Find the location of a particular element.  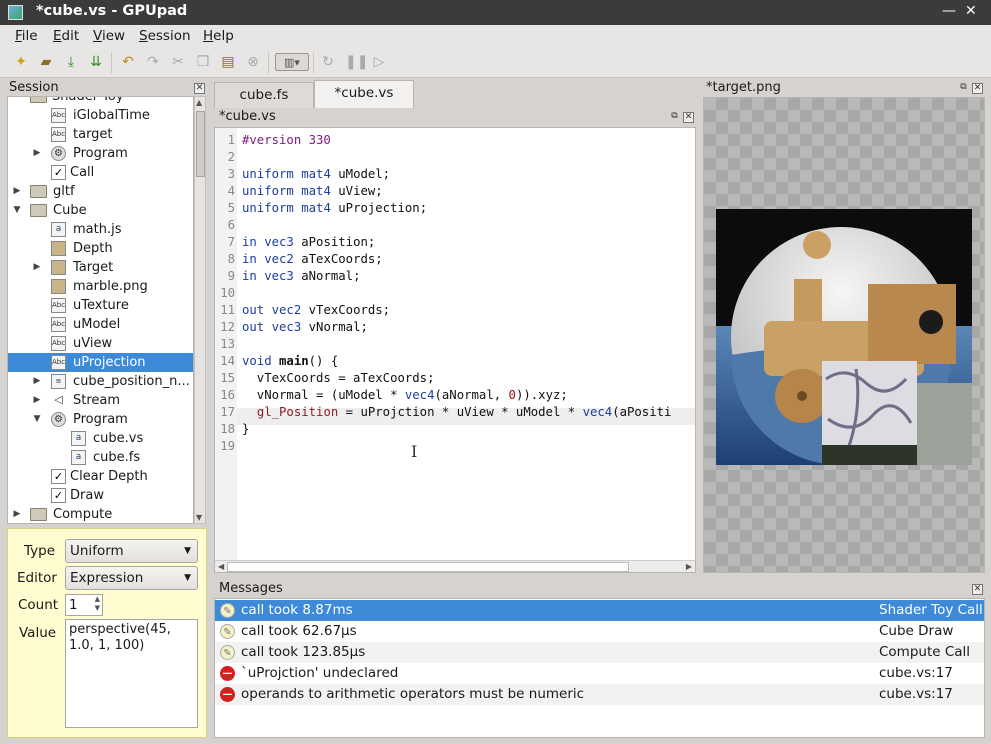

count-spinbox: 1 ▲ ▼ is located at coordinates (84, 605).